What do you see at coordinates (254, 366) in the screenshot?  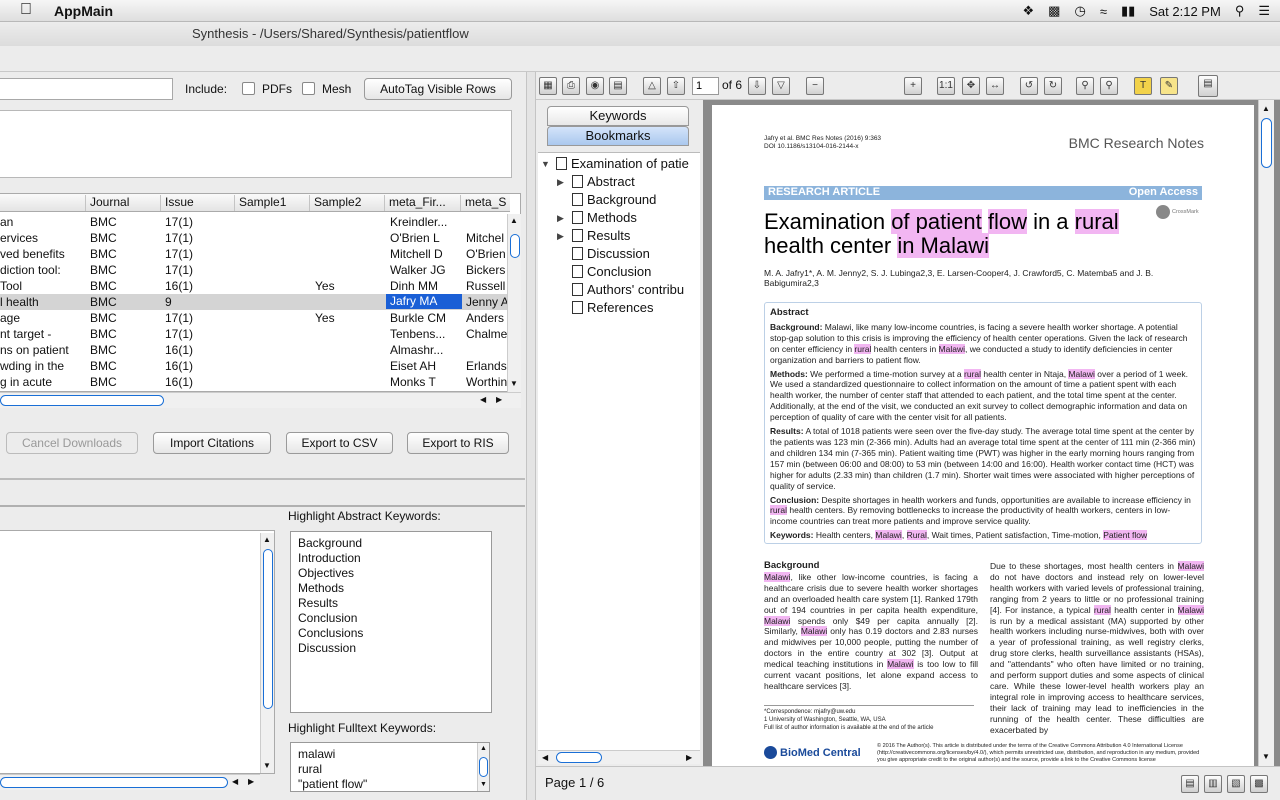 I see `table-row: wding in the BMC 16(1) Eiset AH Erlands` at bounding box center [254, 366].